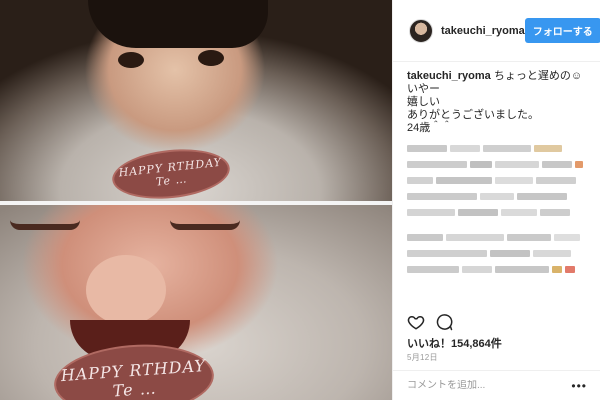 The width and height of the screenshot is (600, 400). I want to click on caption-username: takeuchi_ryoma, so click(449, 76).